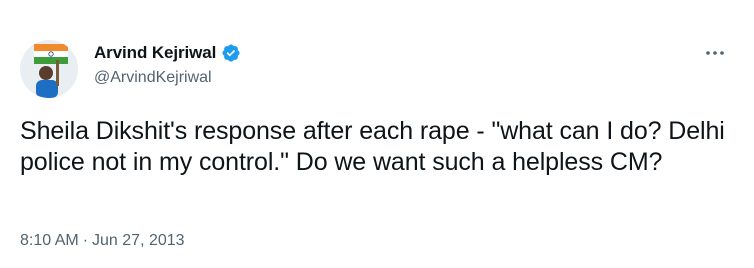  I want to click on more-options-icon, so click(715, 53).